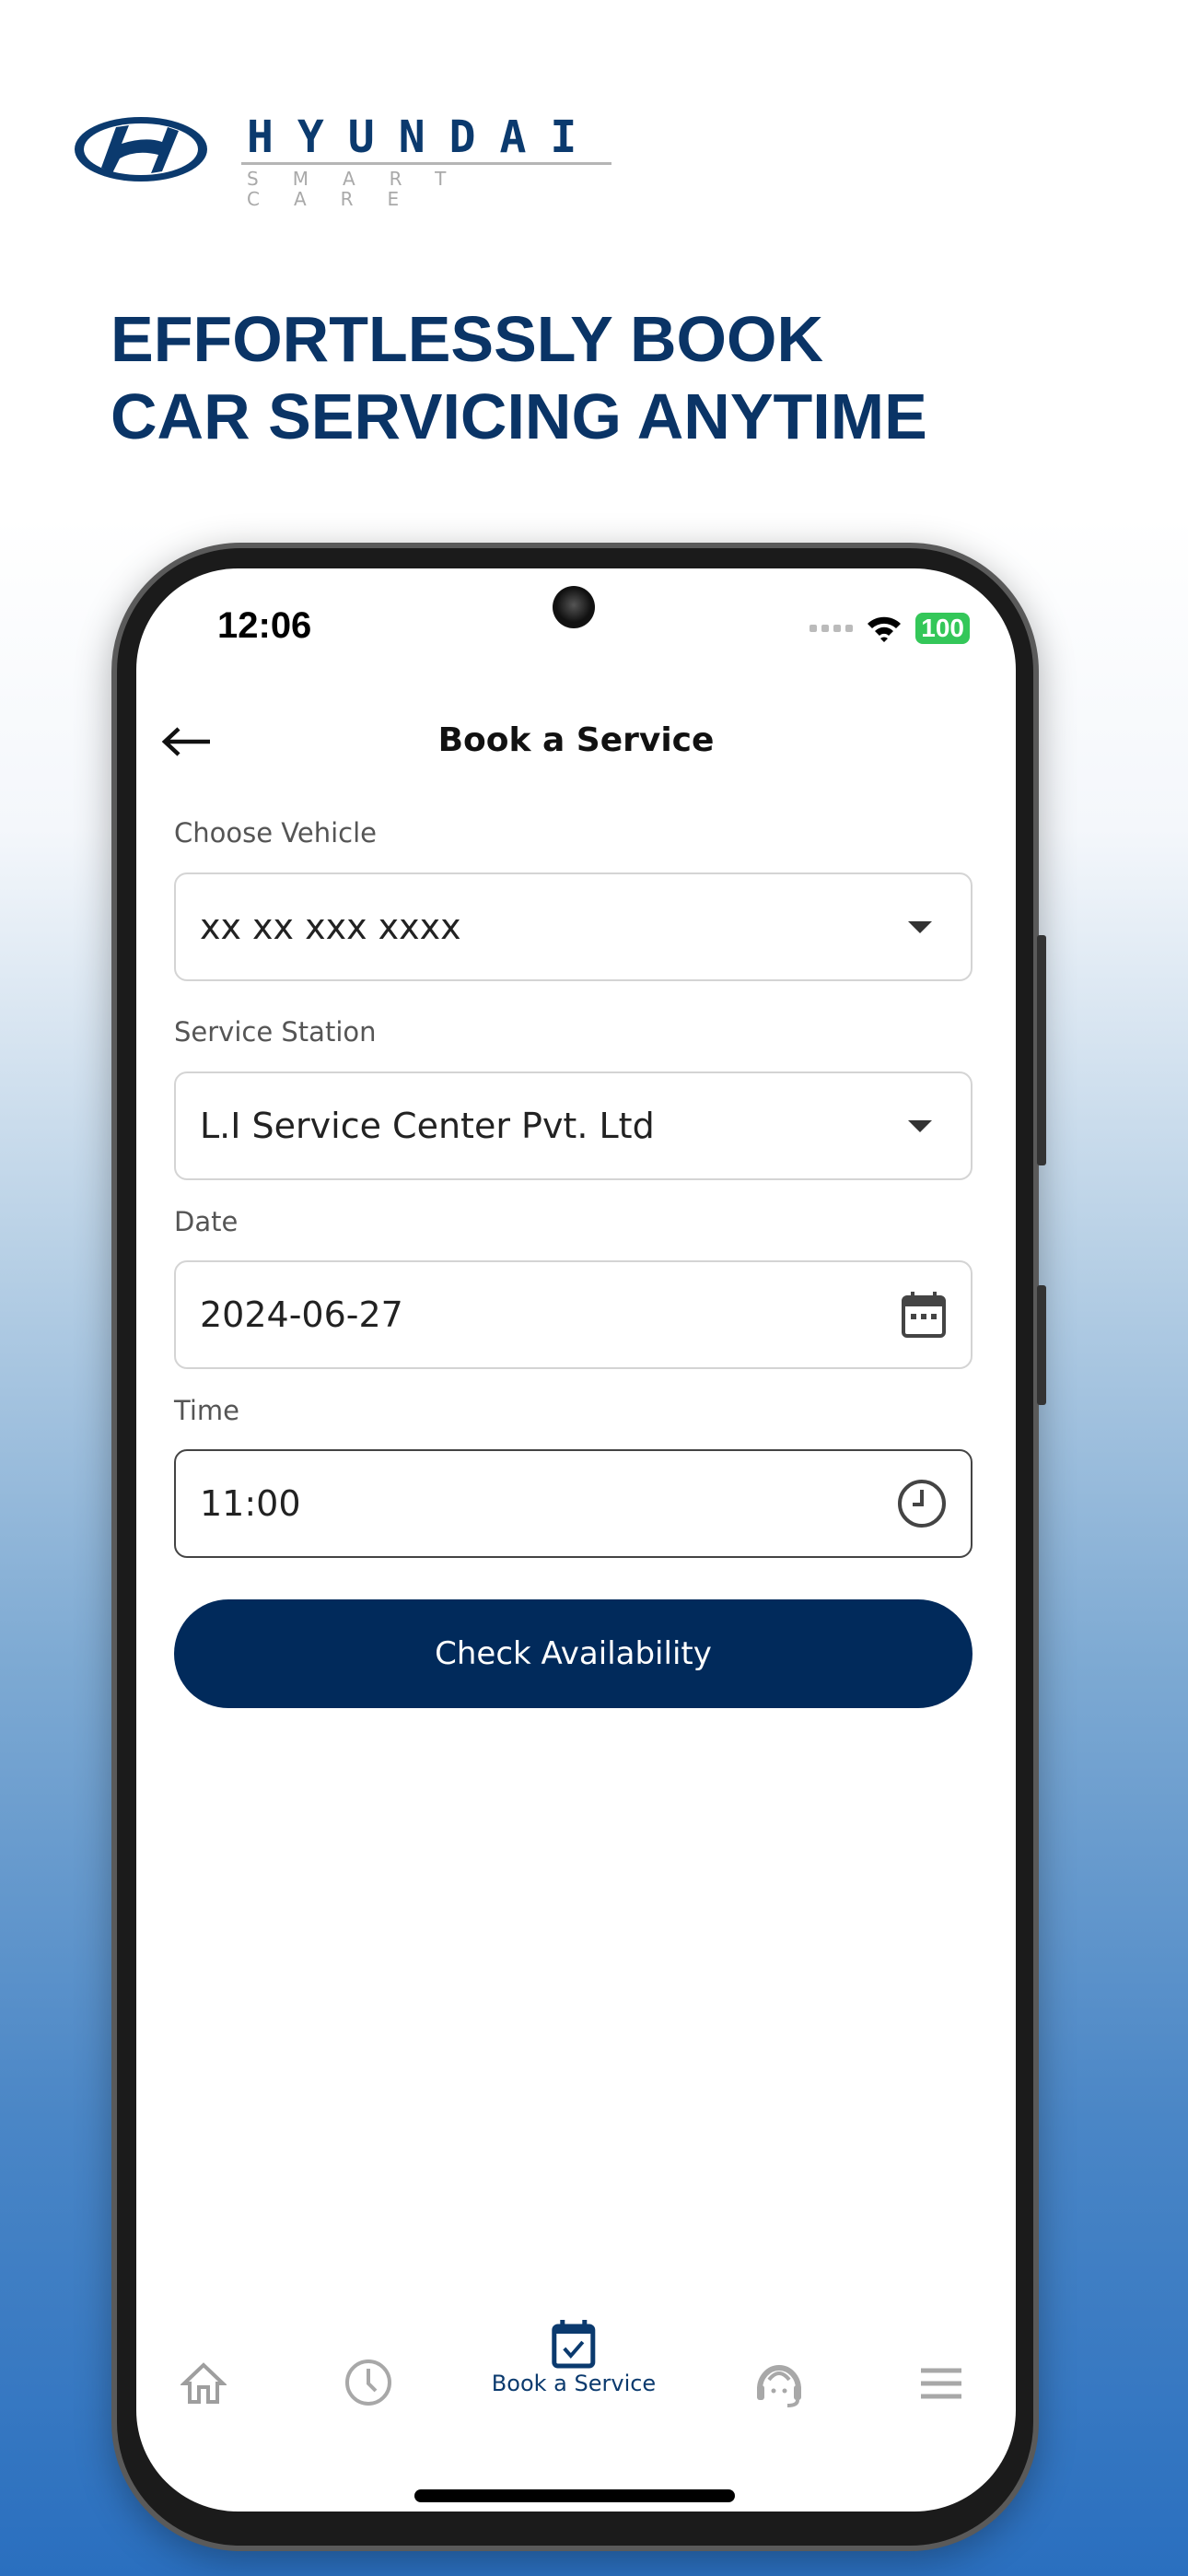 This screenshot has width=1188, height=2576. I want to click on history-clock-icon, so click(368, 2382).